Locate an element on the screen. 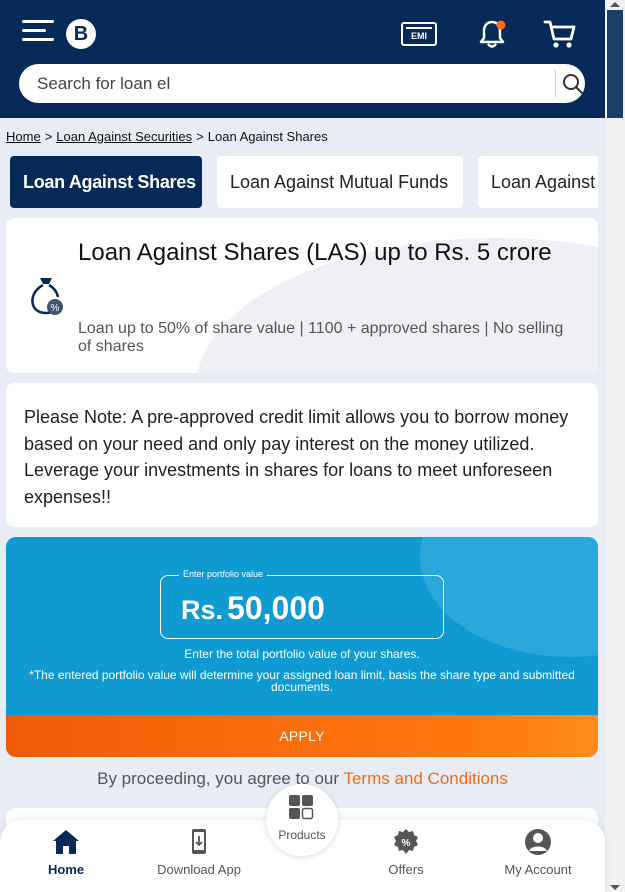 The width and height of the screenshot is (625, 892). portfolio-value-field: Enter portfolio value Rs. 50,000 is located at coordinates (302, 604).